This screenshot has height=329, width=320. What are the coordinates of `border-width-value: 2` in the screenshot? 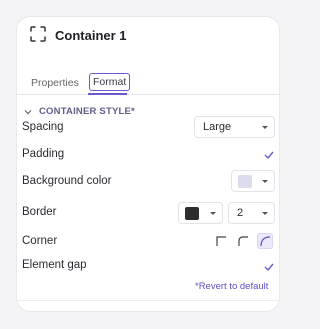 It's located at (240, 213).